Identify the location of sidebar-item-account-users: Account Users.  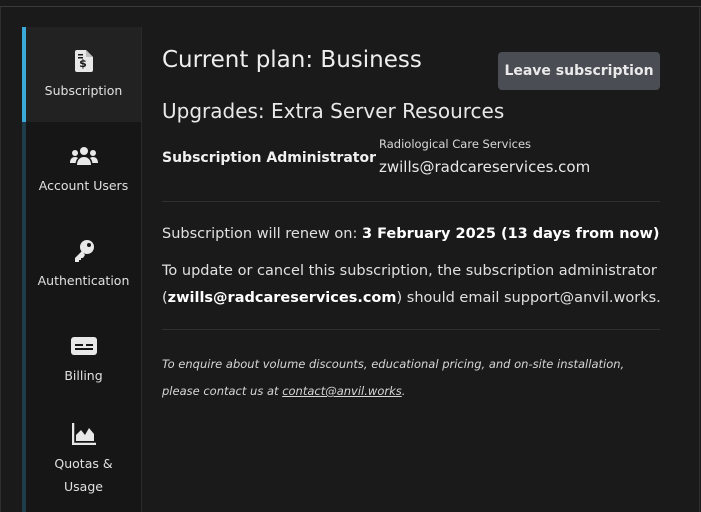
(83, 169).